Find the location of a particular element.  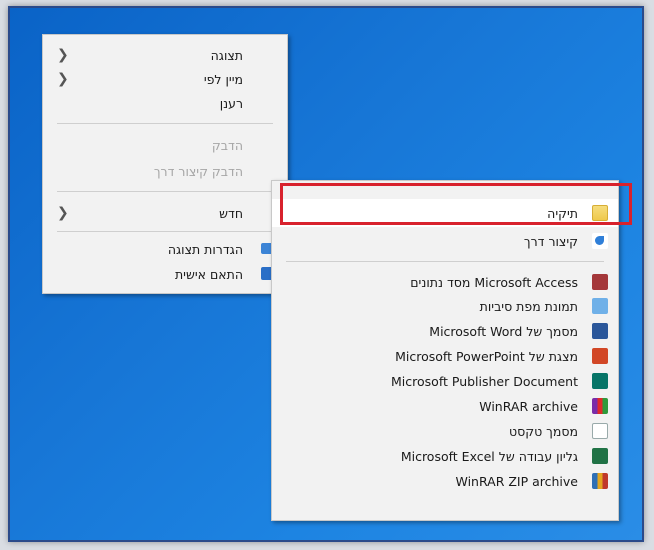

submenu-item-bitmap: תמונת מפת סיביות is located at coordinates (445, 306).